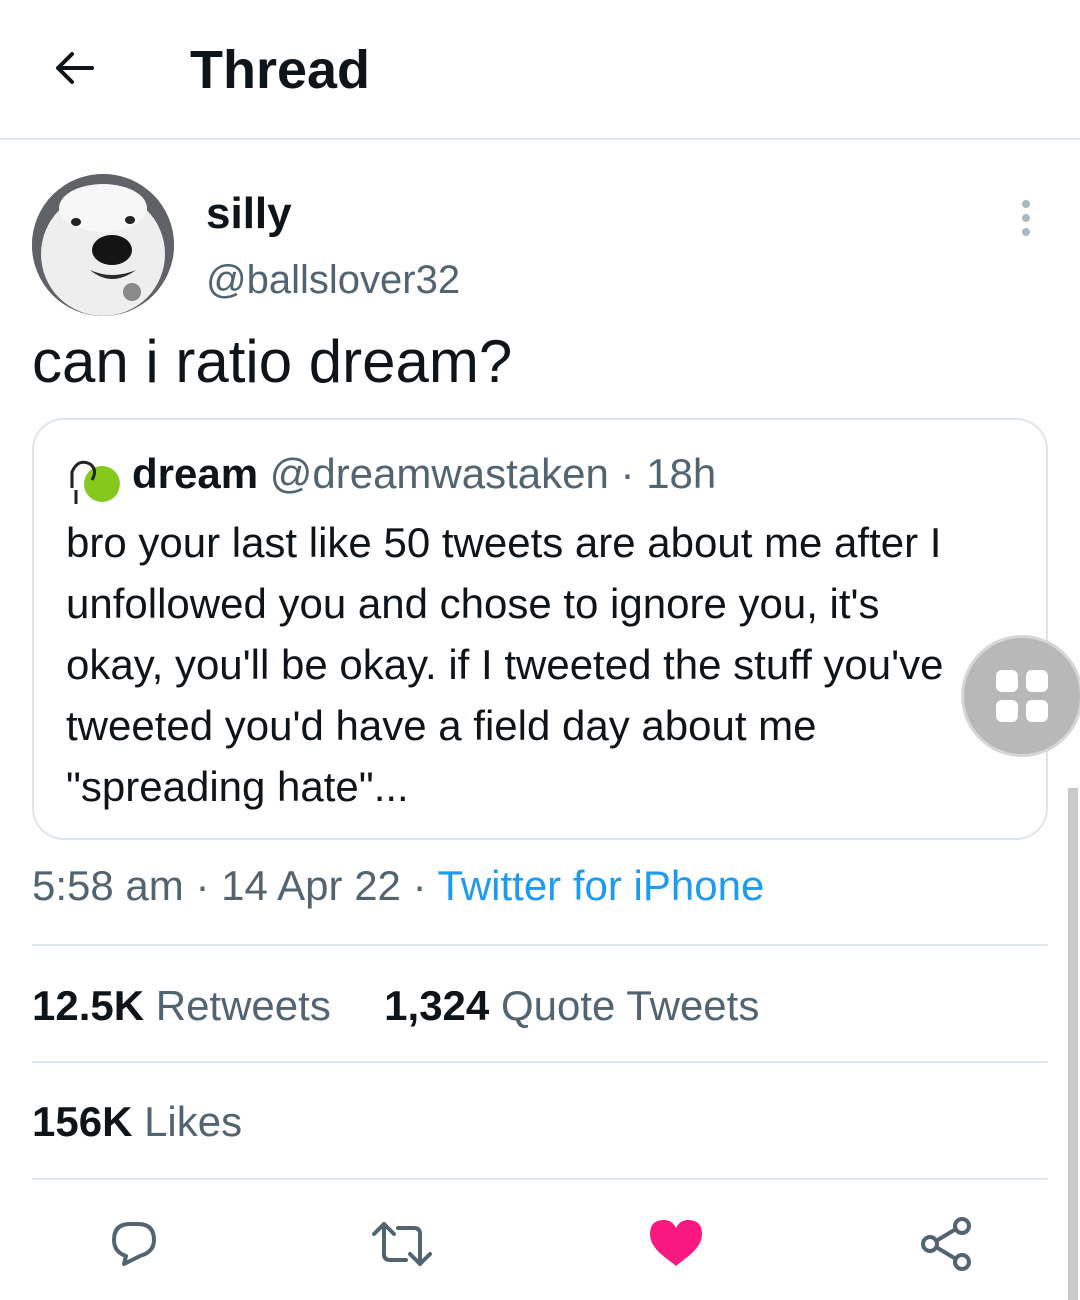 This screenshot has height=1300, width=1080. I want to click on avatar, so click(103, 245).